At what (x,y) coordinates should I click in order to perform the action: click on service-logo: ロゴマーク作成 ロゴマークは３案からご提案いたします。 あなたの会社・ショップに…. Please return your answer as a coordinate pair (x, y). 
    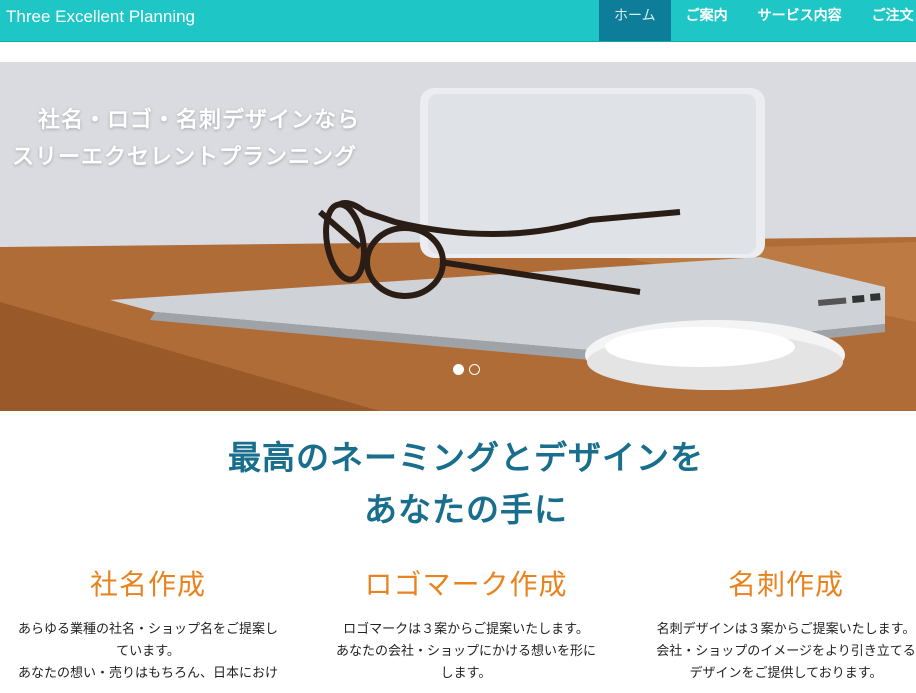
    Looking at the image, I should click on (466, 622).